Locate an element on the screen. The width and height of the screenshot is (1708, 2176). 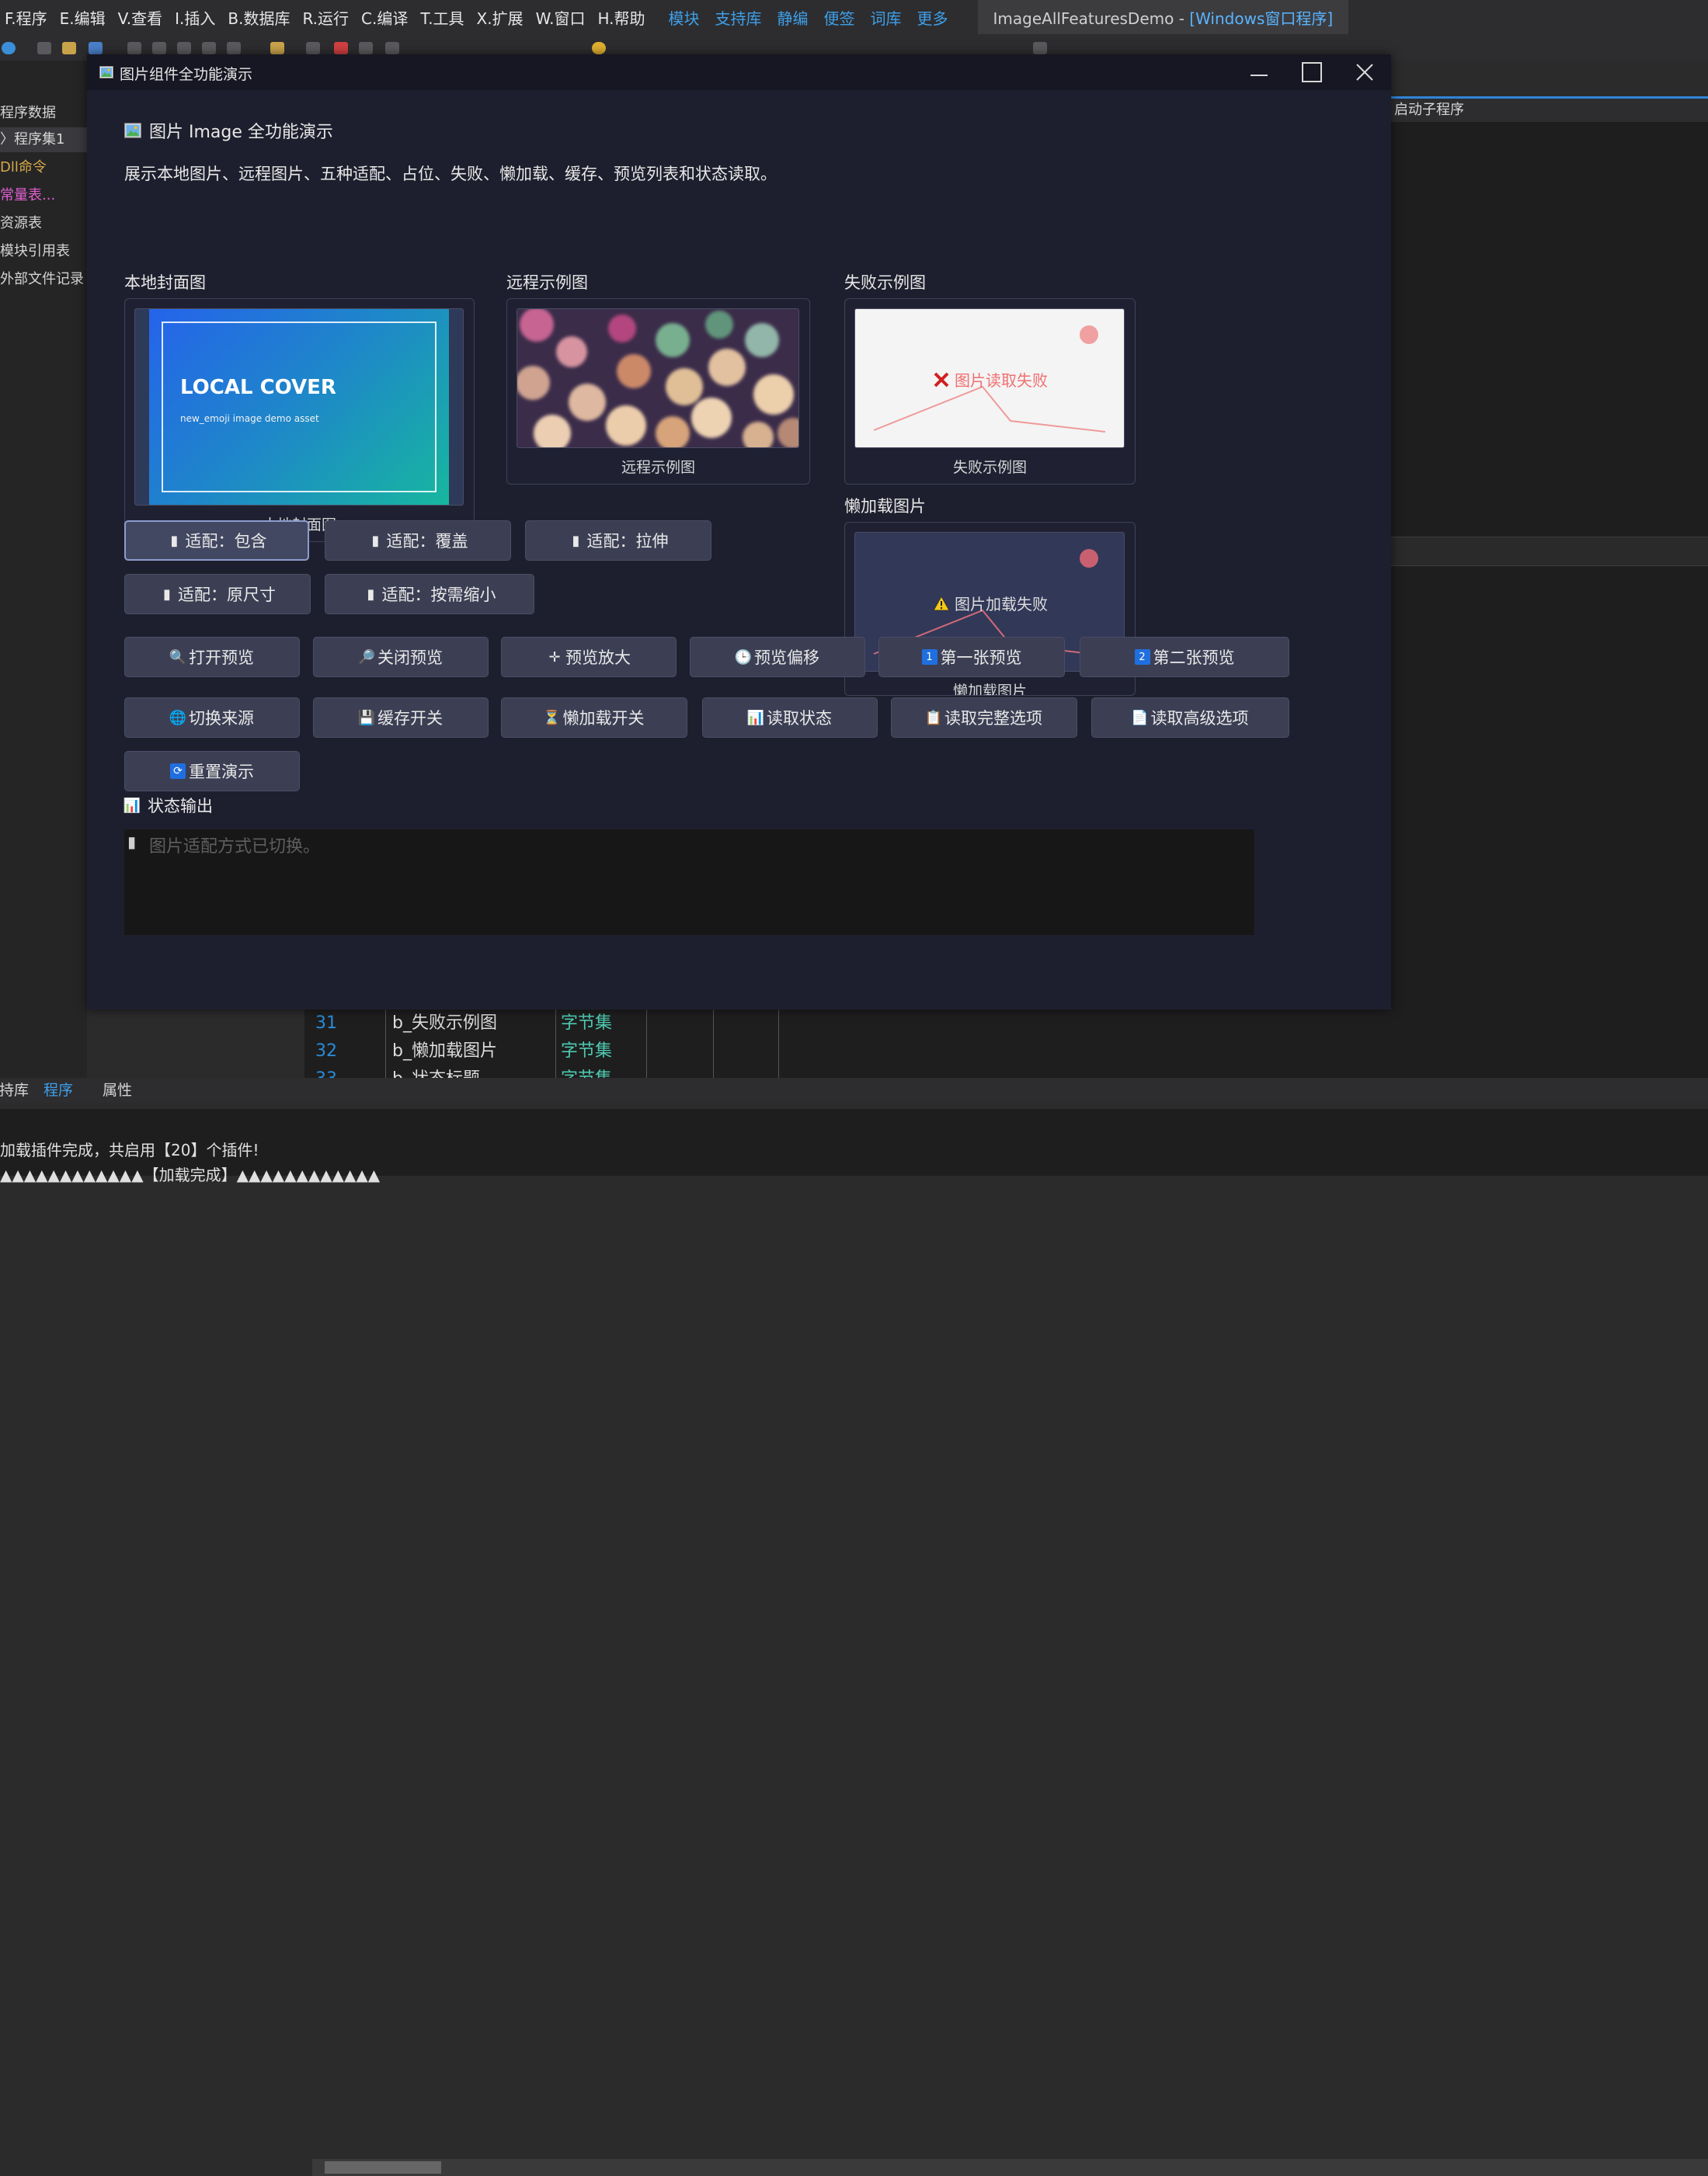
paste-icon is located at coordinates (184, 48).